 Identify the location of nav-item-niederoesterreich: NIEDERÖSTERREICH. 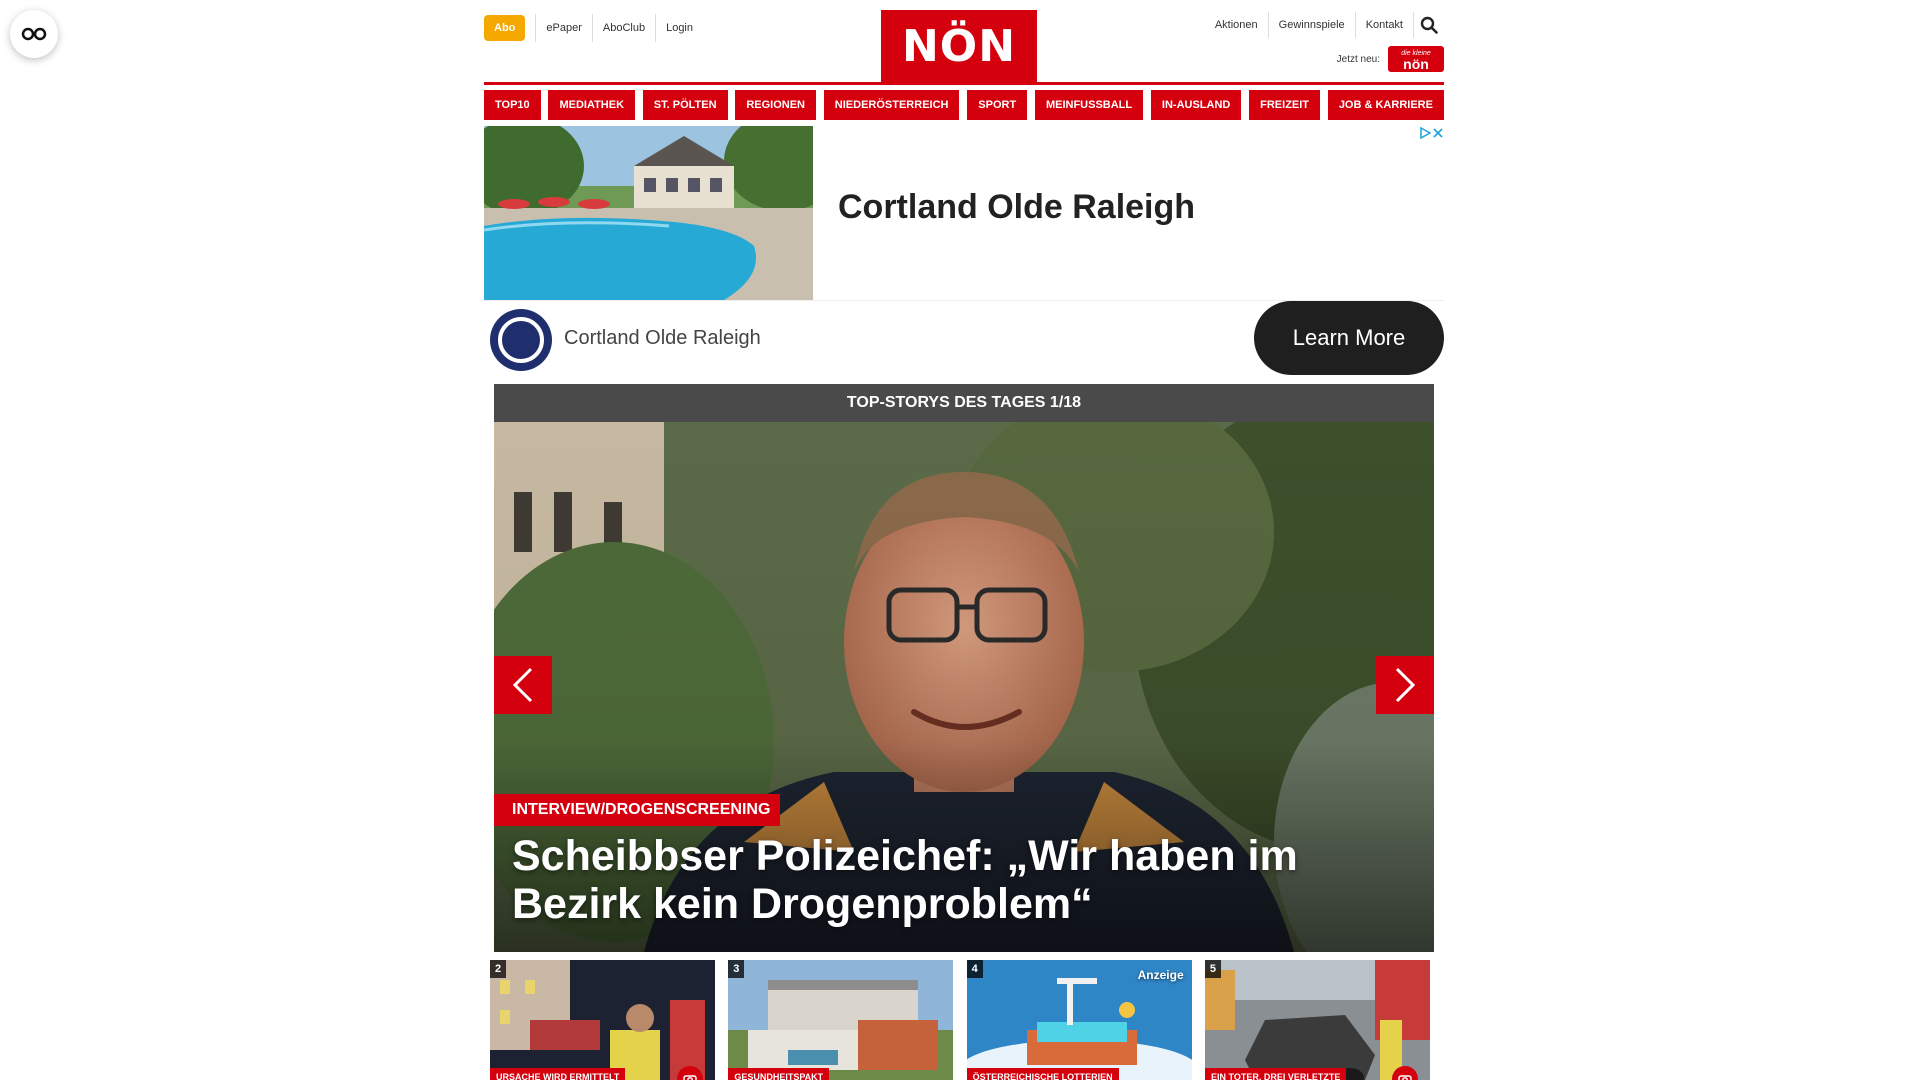
(891, 105).